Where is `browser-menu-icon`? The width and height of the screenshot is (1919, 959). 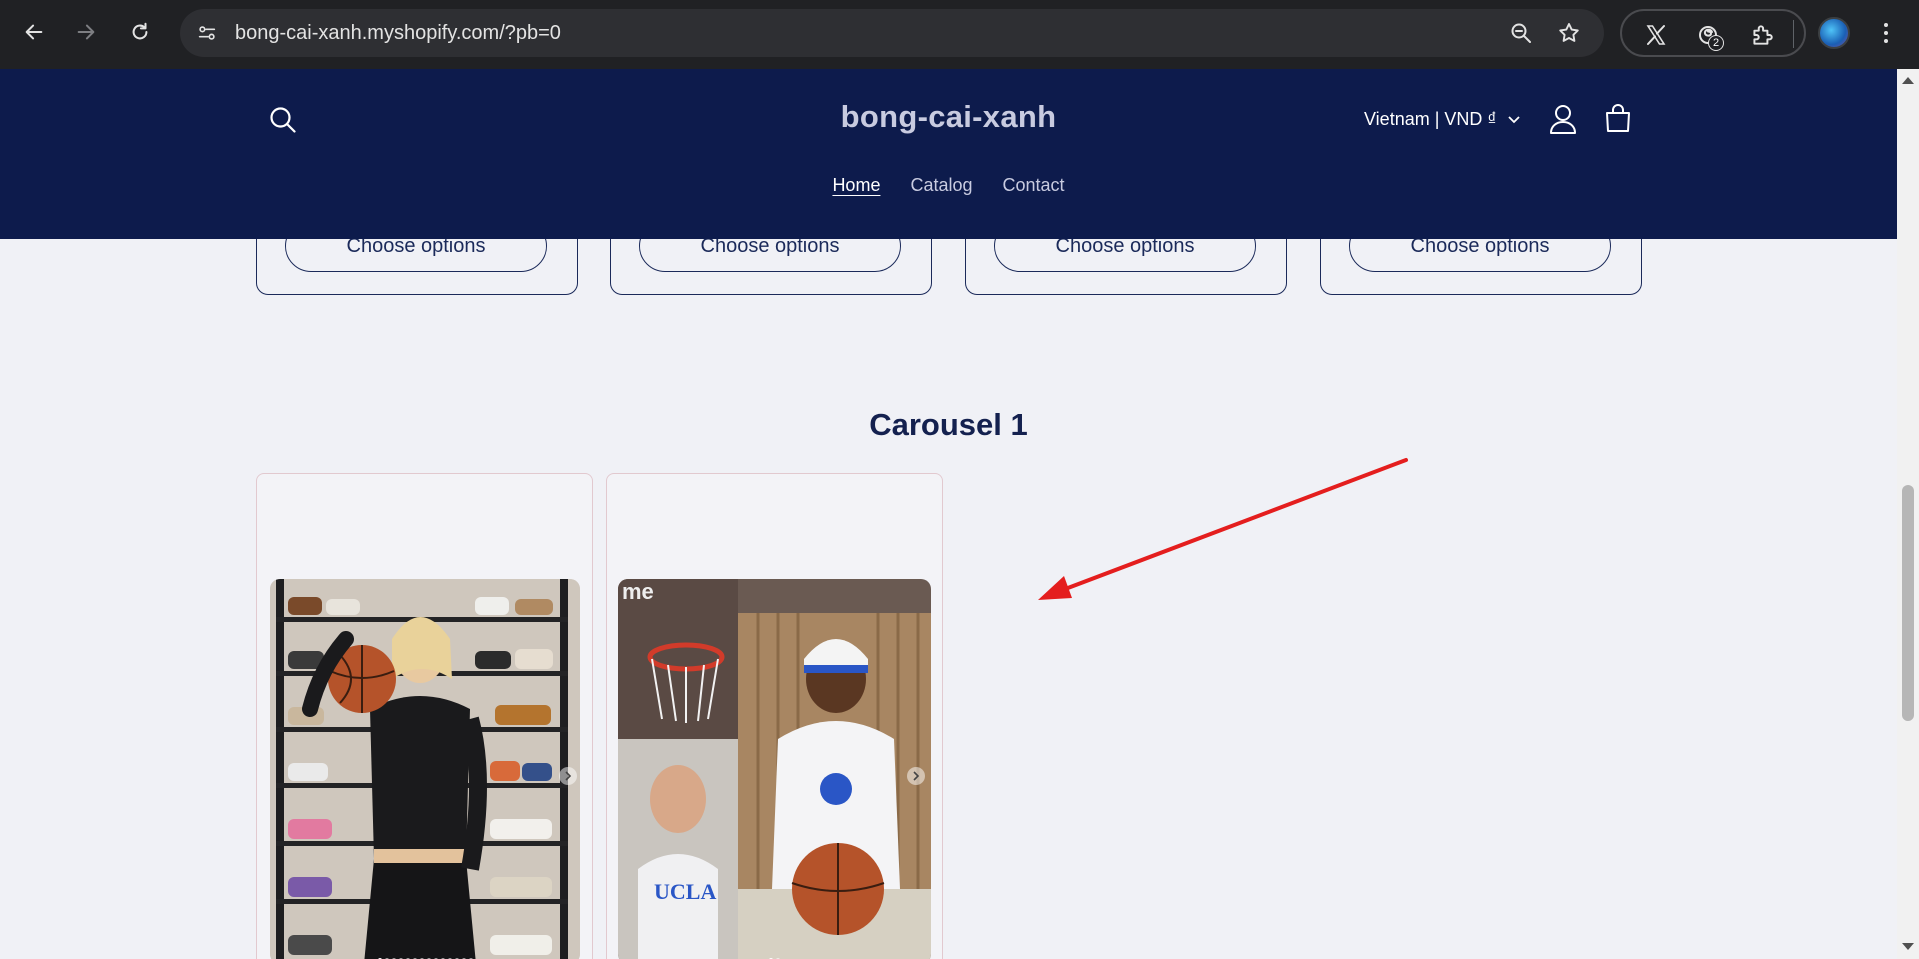
browser-menu-icon is located at coordinates (1886, 33).